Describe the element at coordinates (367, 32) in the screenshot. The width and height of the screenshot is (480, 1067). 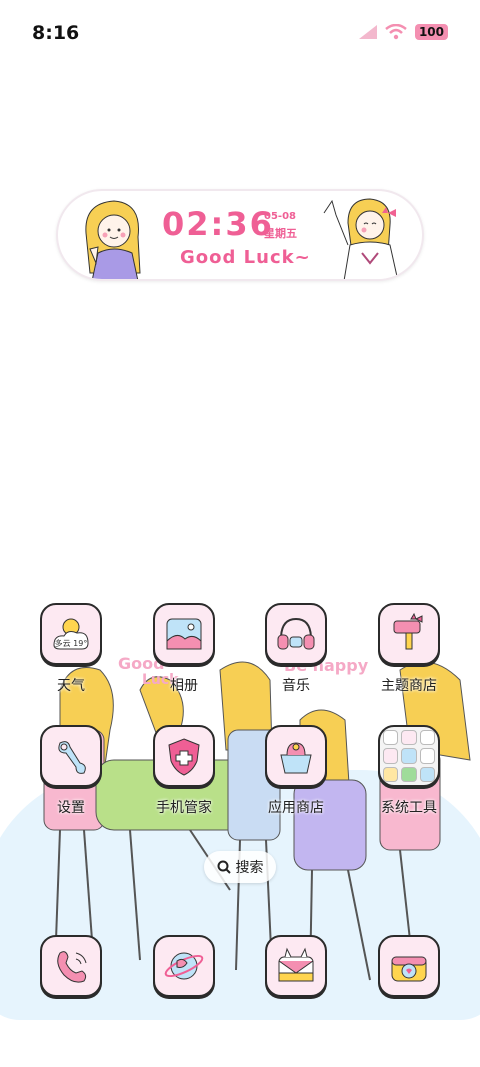
I see `signal-icon` at that location.